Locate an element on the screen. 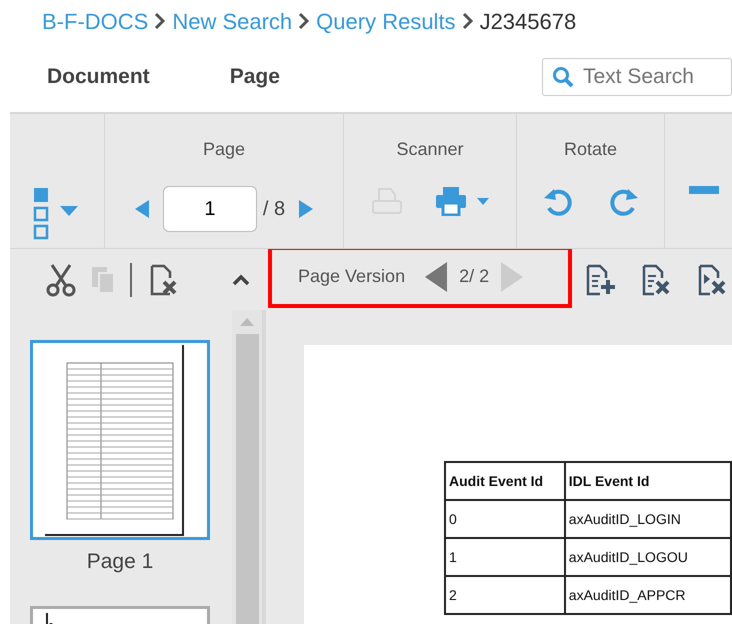  table-cell: 2 is located at coordinates (505, 595).